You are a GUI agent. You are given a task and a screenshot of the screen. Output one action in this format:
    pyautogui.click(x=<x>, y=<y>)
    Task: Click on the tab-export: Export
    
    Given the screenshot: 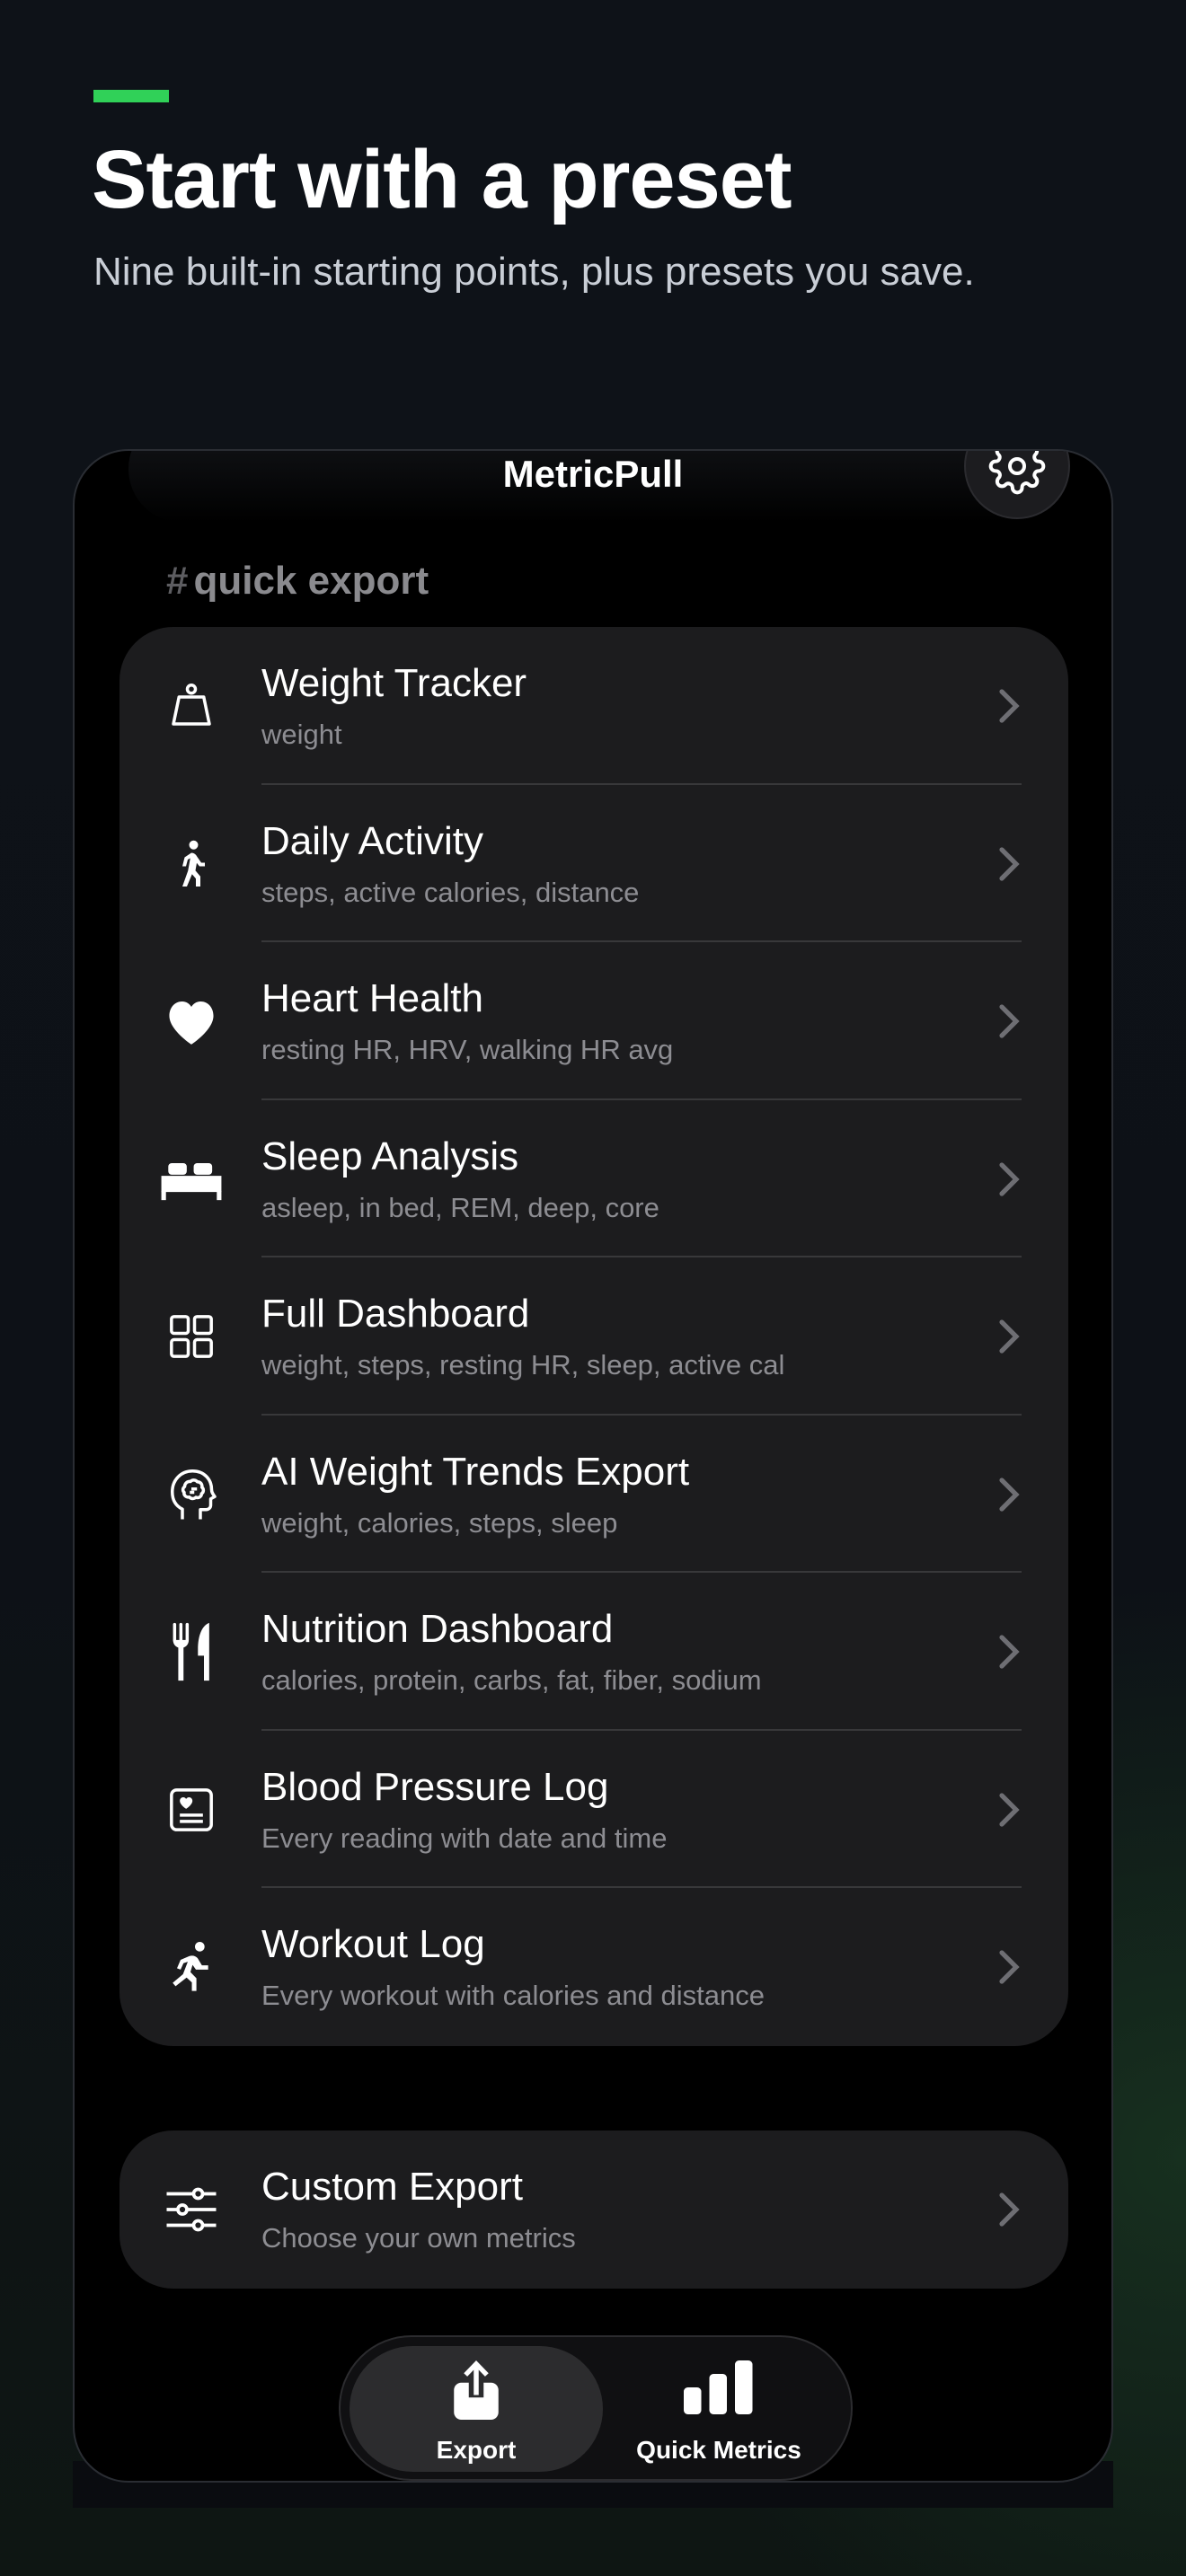 What is the action you would take?
    pyautogui.click(x=476, y=2409)
    